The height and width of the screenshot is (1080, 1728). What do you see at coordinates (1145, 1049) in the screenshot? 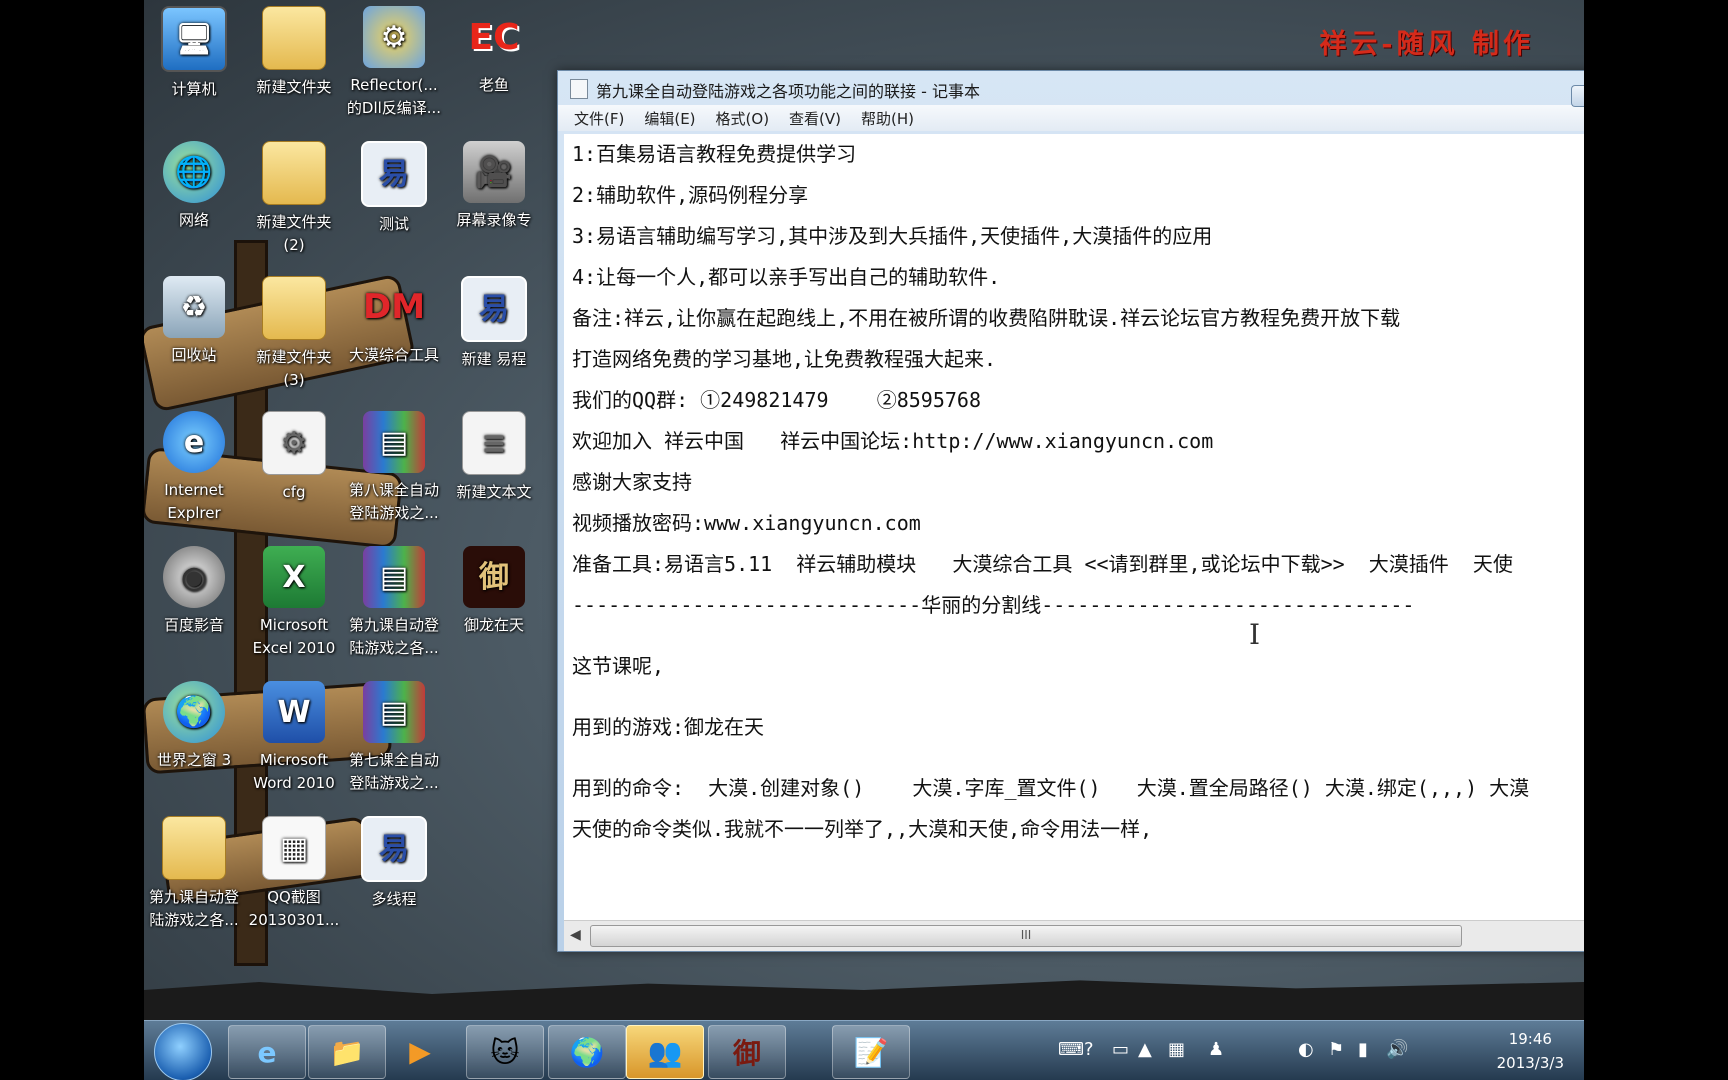
I see `show-hidden-icons-icon: ▲` at bounding box center [1145, 1049].